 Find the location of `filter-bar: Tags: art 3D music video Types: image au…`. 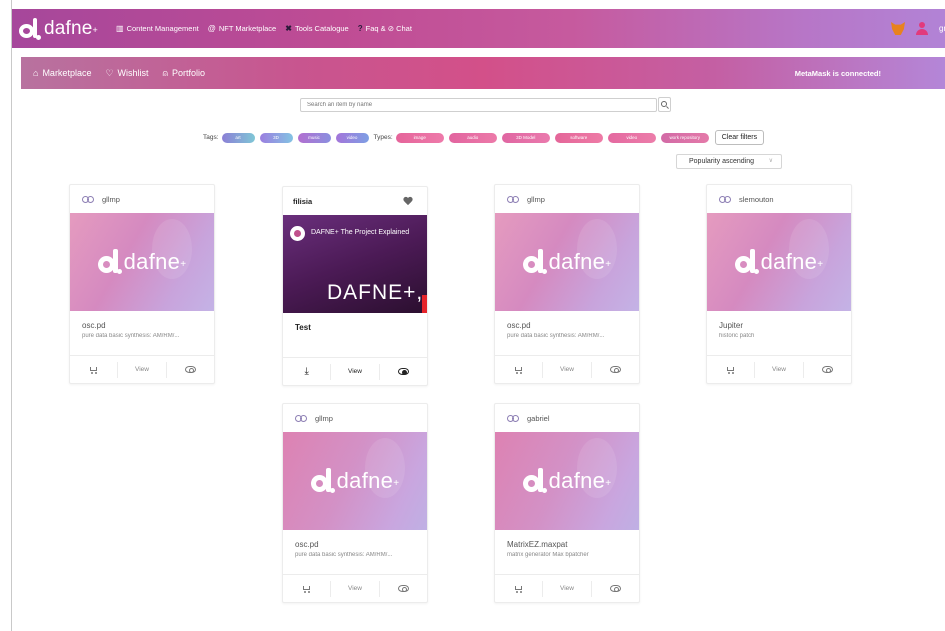

filter-bar: Tags: art 3D music video Types: image au… is located at coordinates (484, 137).